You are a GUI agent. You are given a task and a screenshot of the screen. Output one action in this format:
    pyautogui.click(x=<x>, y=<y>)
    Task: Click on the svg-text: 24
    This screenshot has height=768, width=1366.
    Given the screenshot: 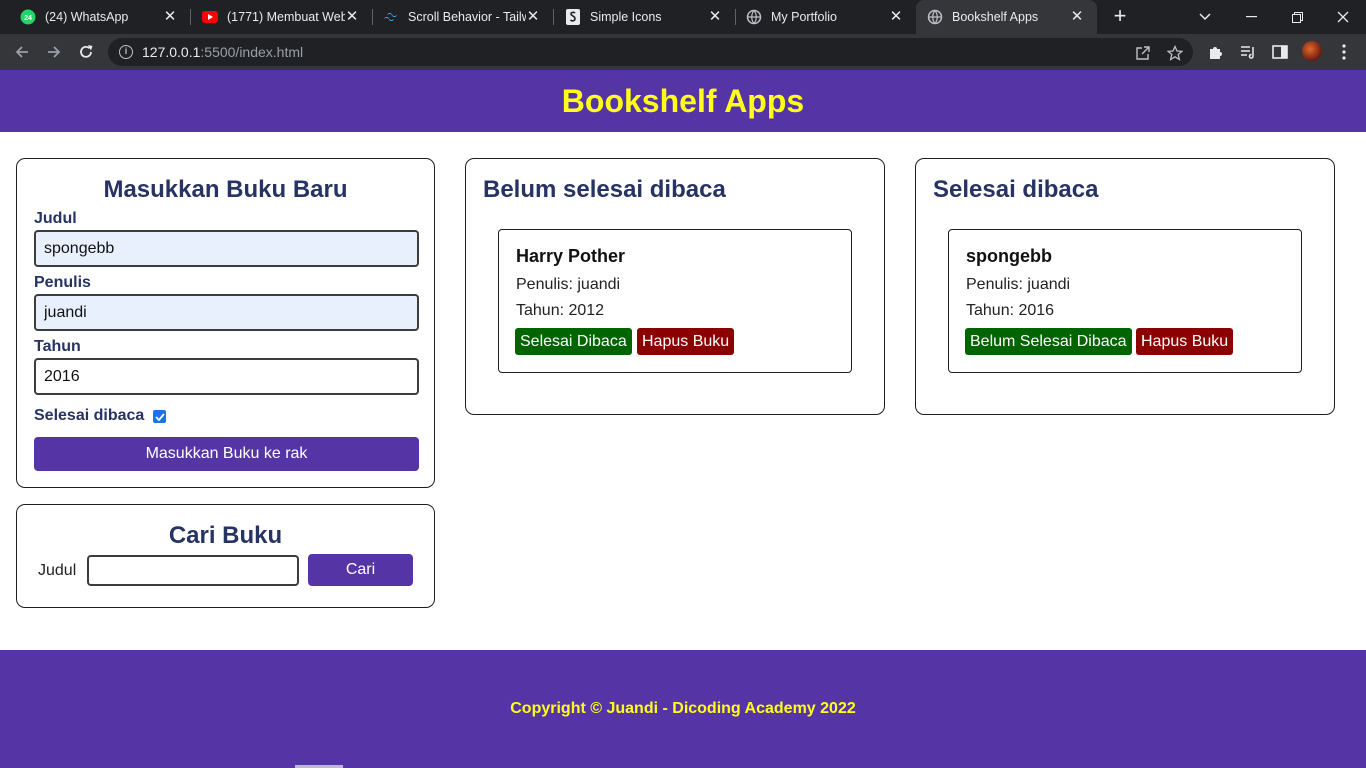 What is the action you would take?
    pyautogui.click(x=28, y=18)
    